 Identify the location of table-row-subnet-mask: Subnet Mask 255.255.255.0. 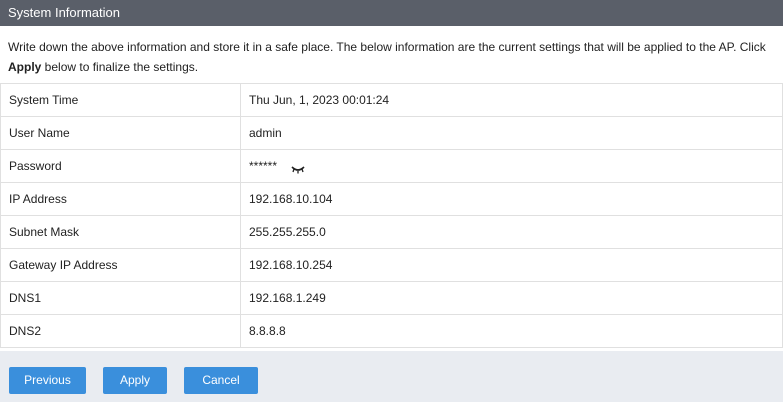
(391, 232).